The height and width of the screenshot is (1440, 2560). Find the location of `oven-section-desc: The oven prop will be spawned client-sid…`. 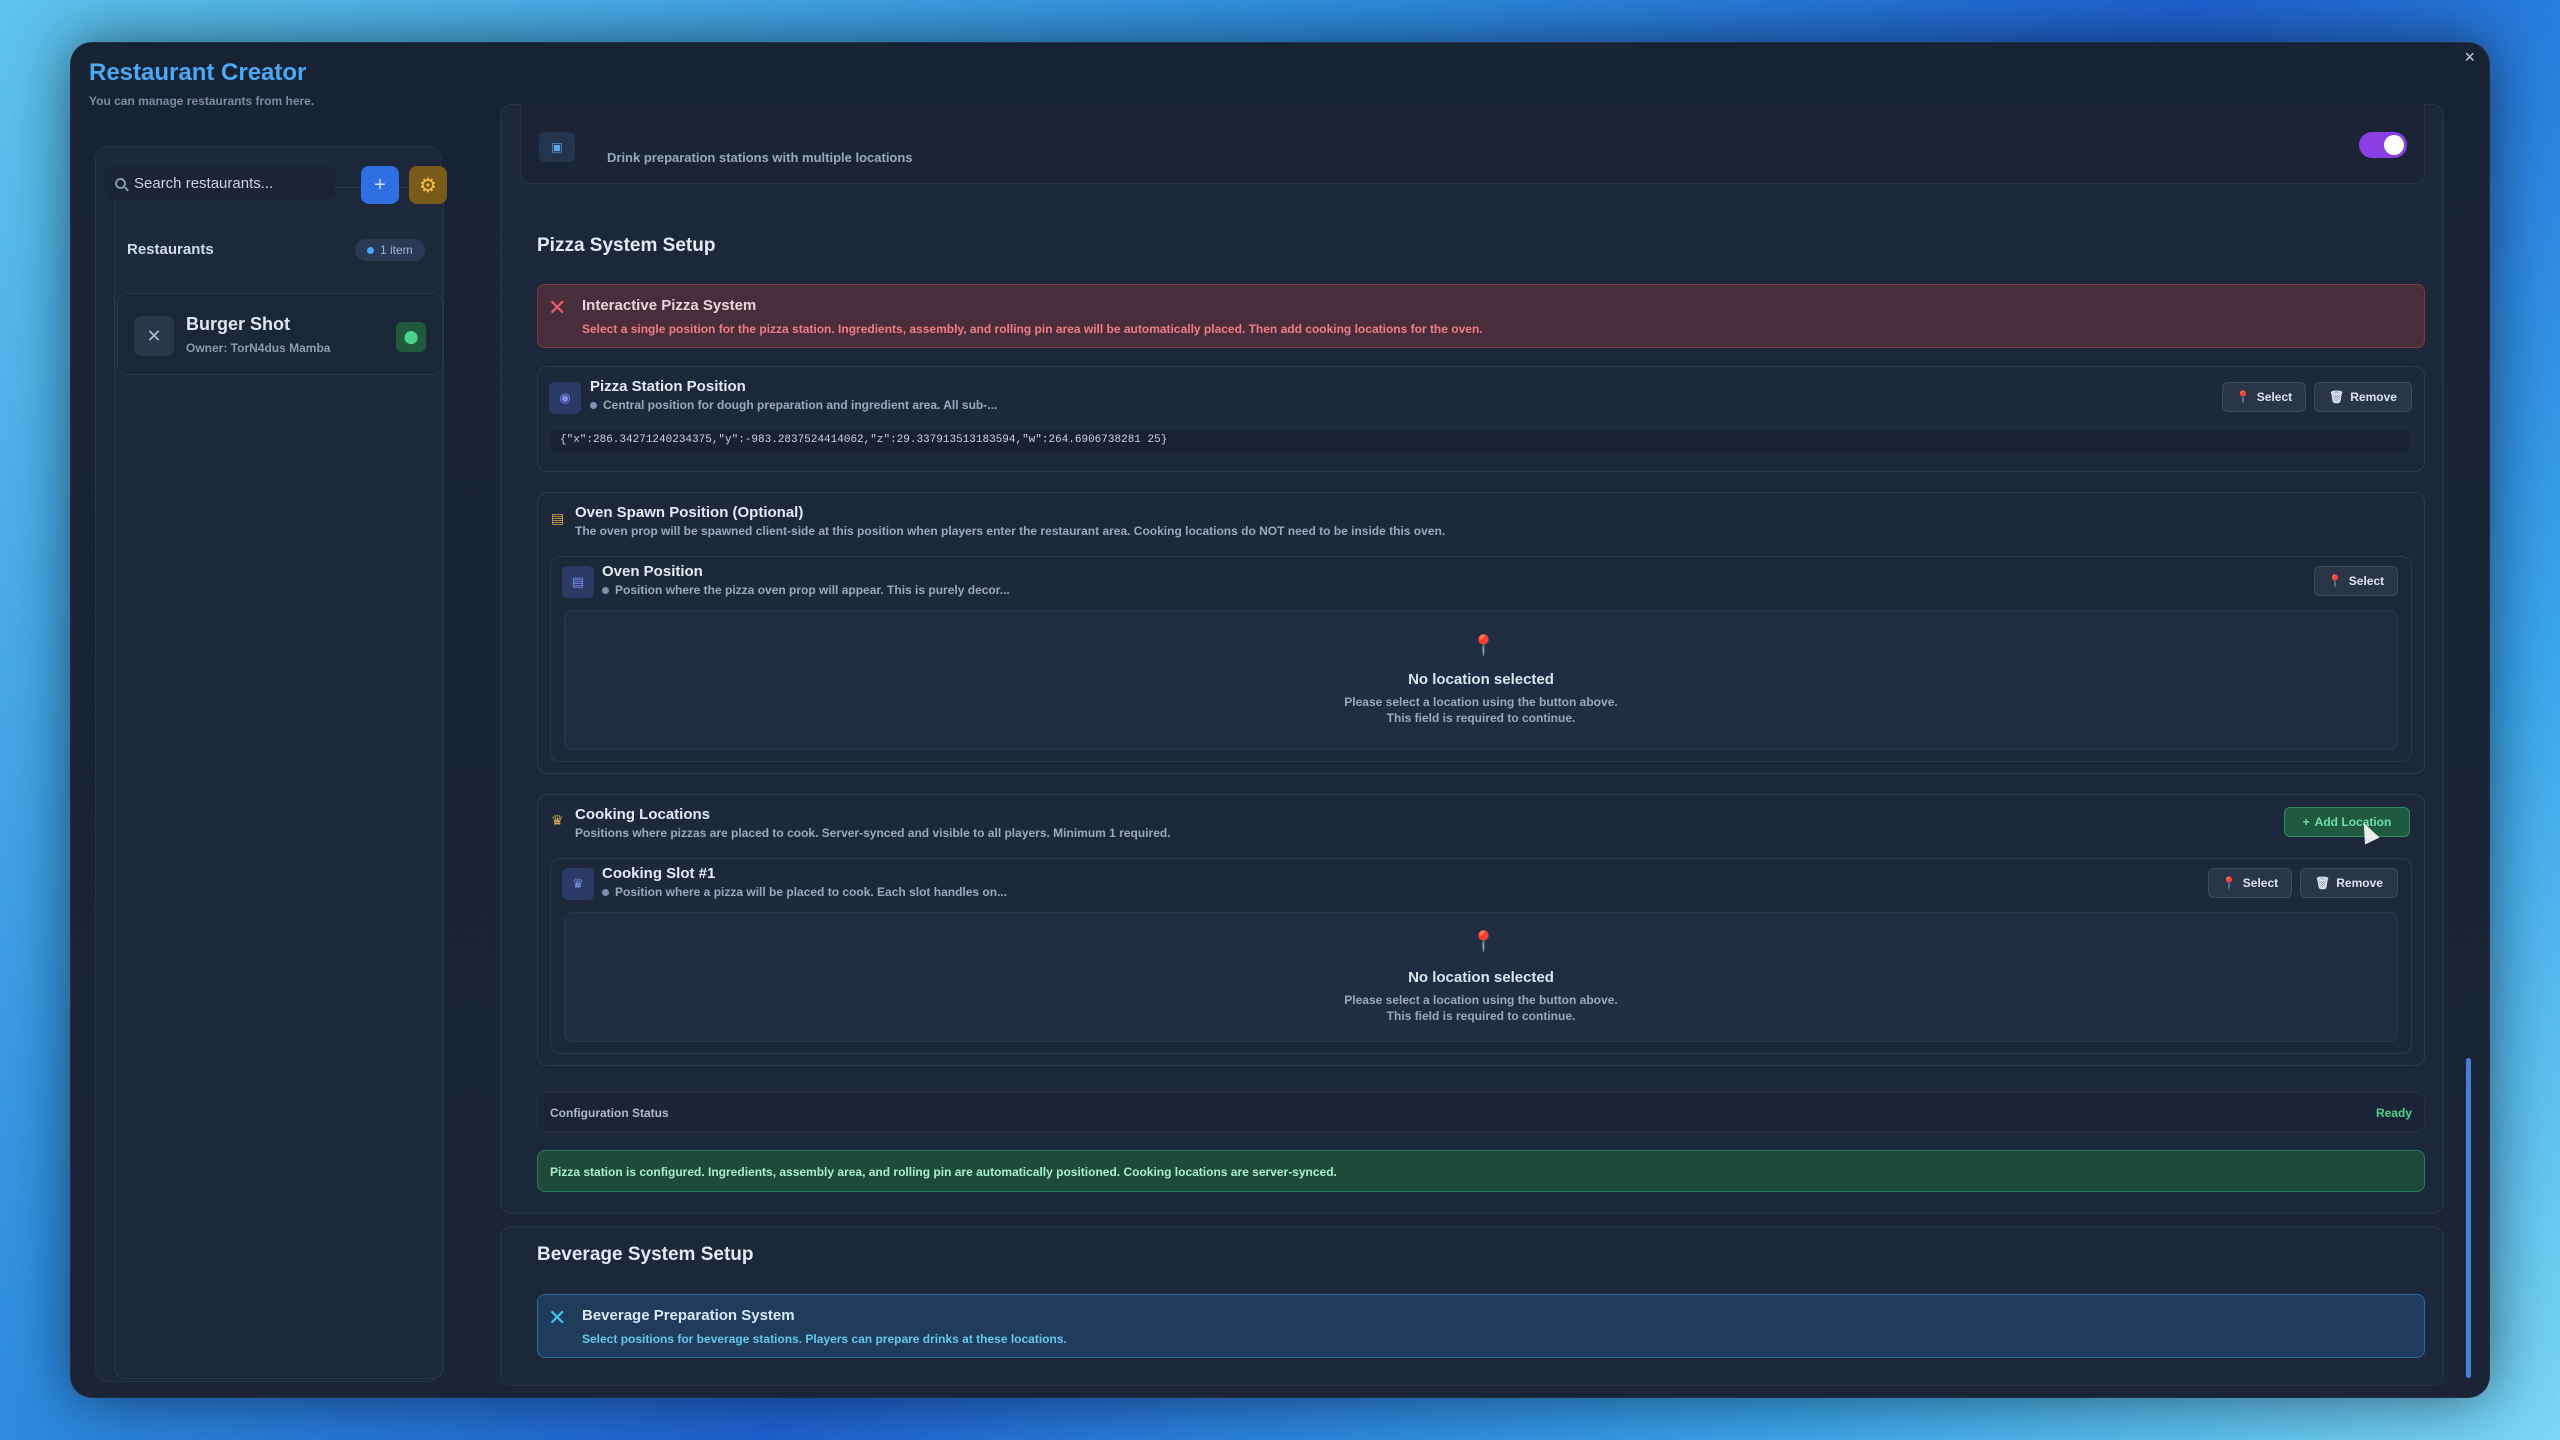

oven-section-desc: The oven prop will be spawned client-sid… is located at coordinates (1010, 531).